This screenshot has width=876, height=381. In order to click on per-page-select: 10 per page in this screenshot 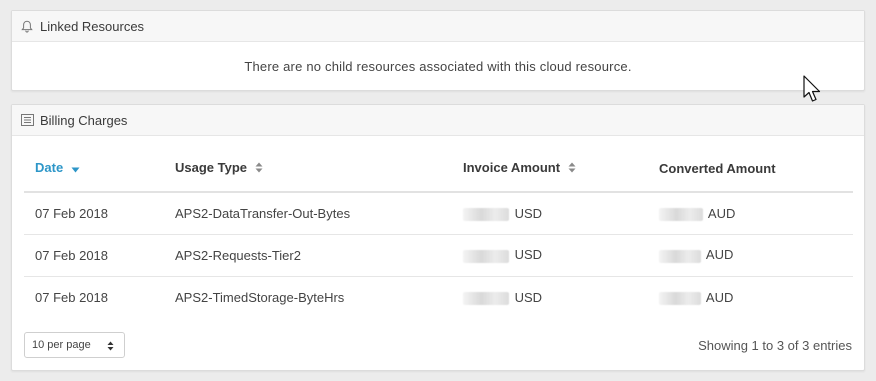, I will do `click(74, 345)`.